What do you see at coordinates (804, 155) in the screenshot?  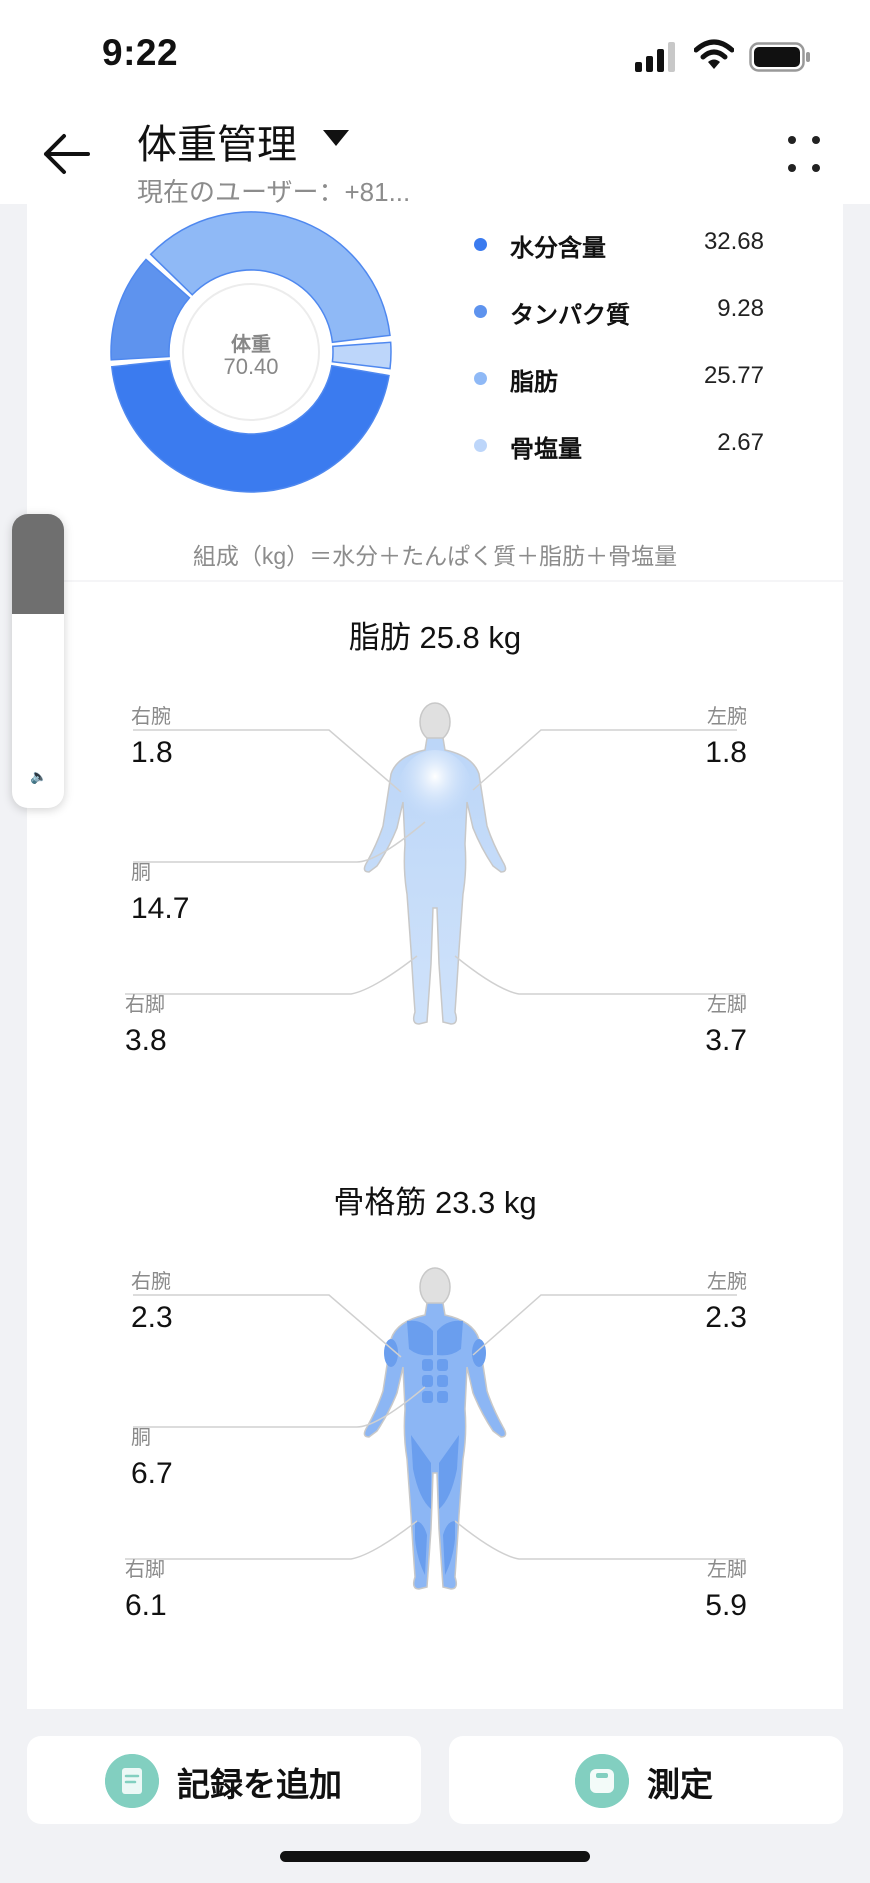 I see `more-menu-icon` at bounding box center [804, 155].